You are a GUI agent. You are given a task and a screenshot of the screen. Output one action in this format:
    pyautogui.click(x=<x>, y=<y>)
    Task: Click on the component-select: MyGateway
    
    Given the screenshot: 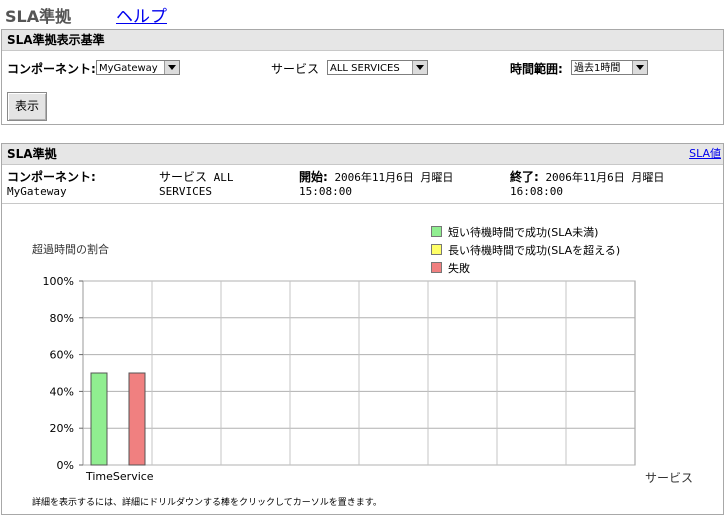 What is the action you would take?
    pyautogui.click(x=138, y=67)
    